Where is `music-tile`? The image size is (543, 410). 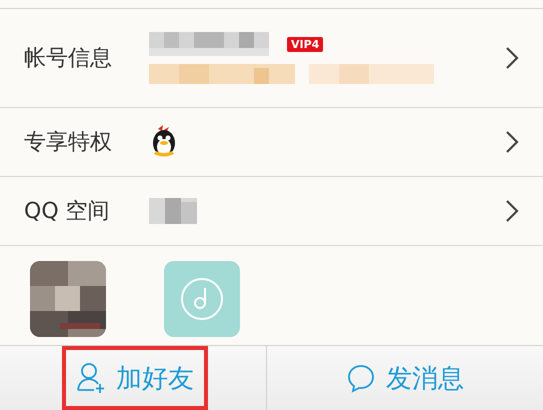 music-tile is located at coordinates (202, 298).